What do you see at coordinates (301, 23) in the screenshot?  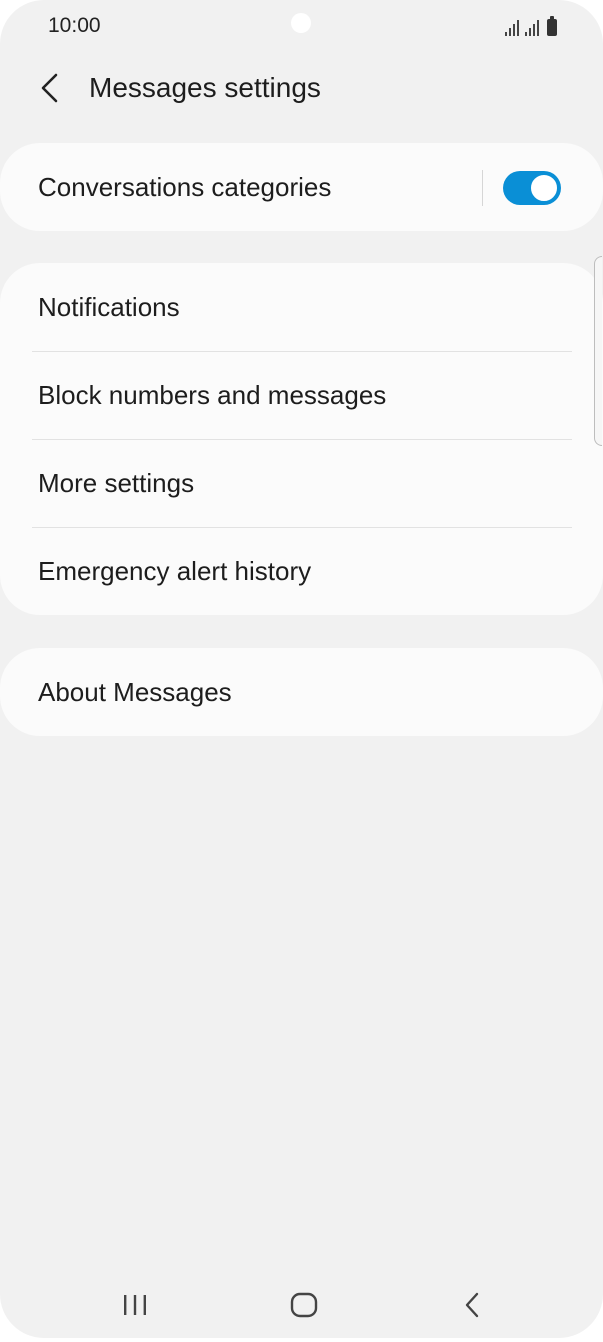 I see `camera-cutout` at bounding box center [301, 23].